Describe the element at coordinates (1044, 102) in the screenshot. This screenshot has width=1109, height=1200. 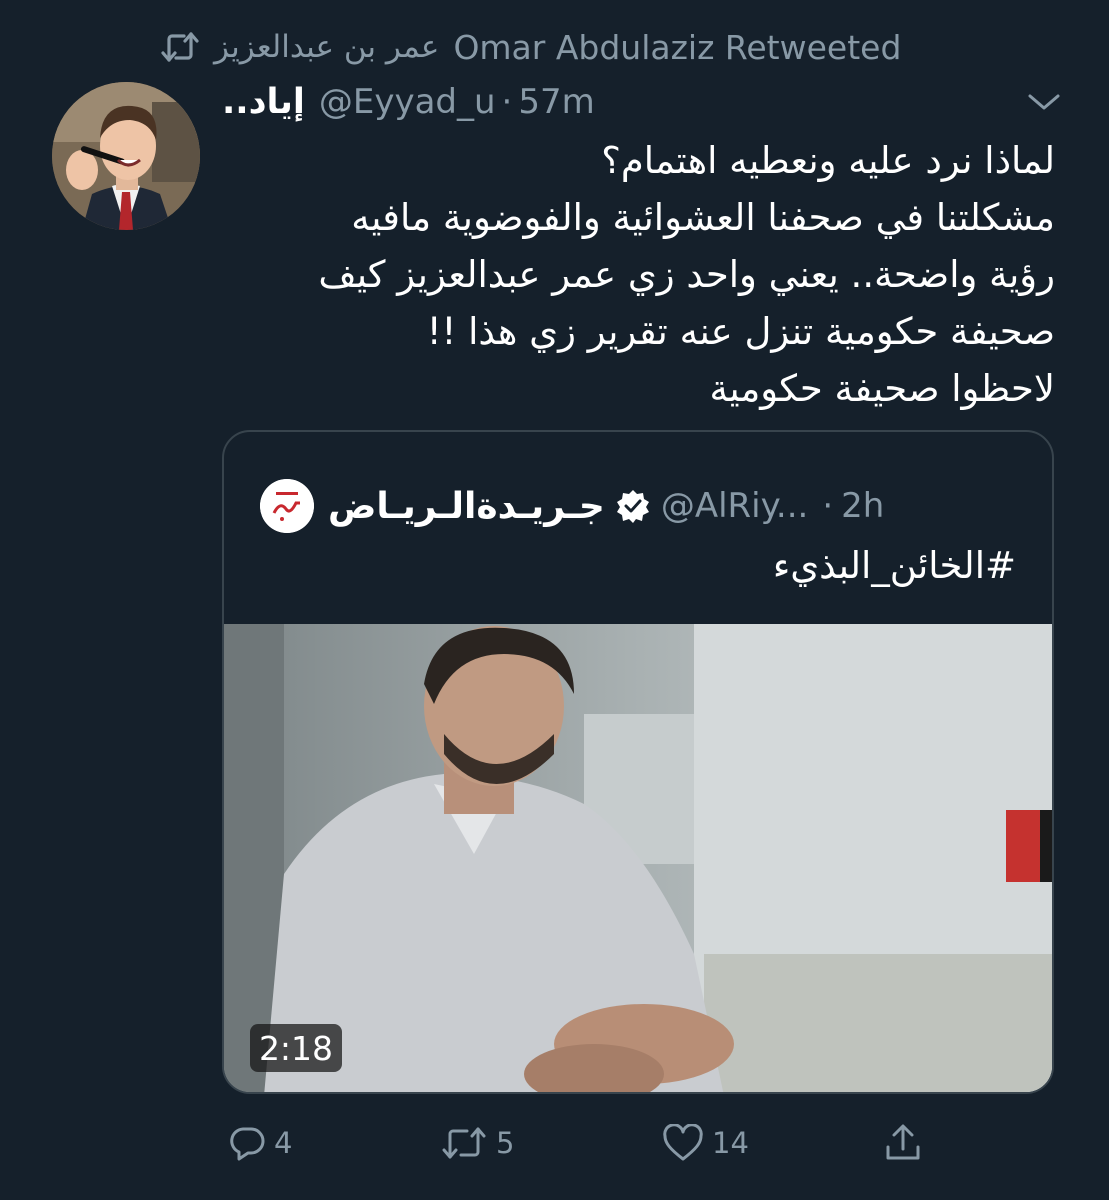
I see `chevron-down-icon` at that location.